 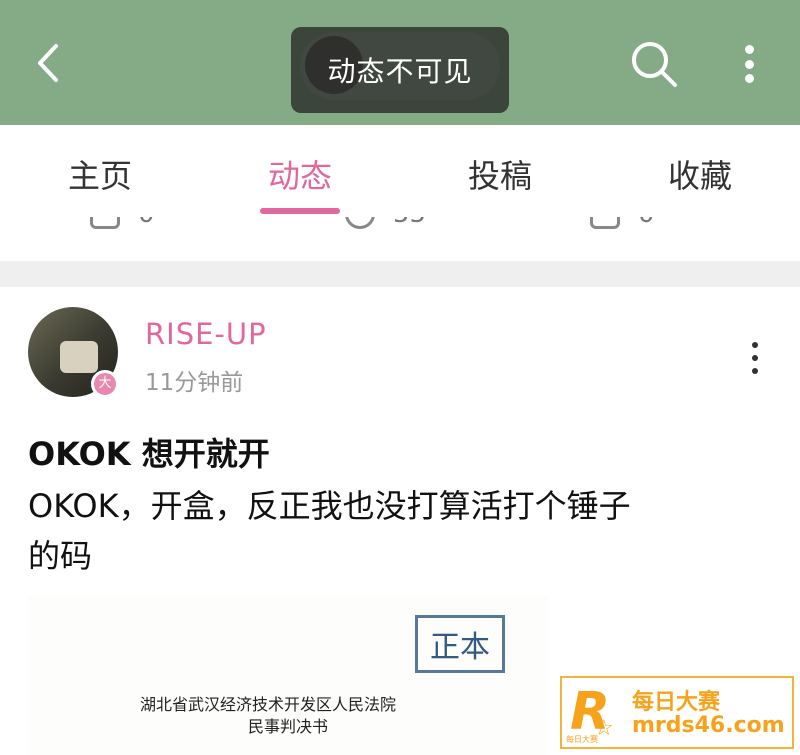 What do you see at coordinates (400, 239) in the screenshot?
I see `stats-strip: 0 55 0` at bounding box center [400, 239].